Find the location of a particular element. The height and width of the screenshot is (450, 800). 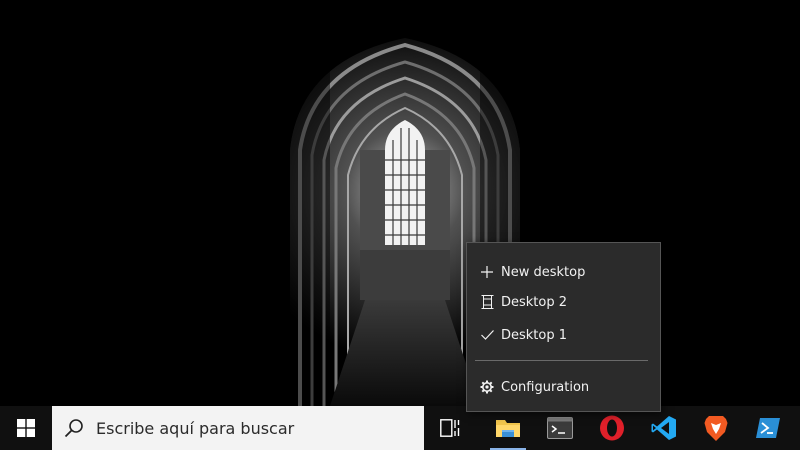

search-placeholder: Escribe aquí para buscar is located at coordinates (195, 428).